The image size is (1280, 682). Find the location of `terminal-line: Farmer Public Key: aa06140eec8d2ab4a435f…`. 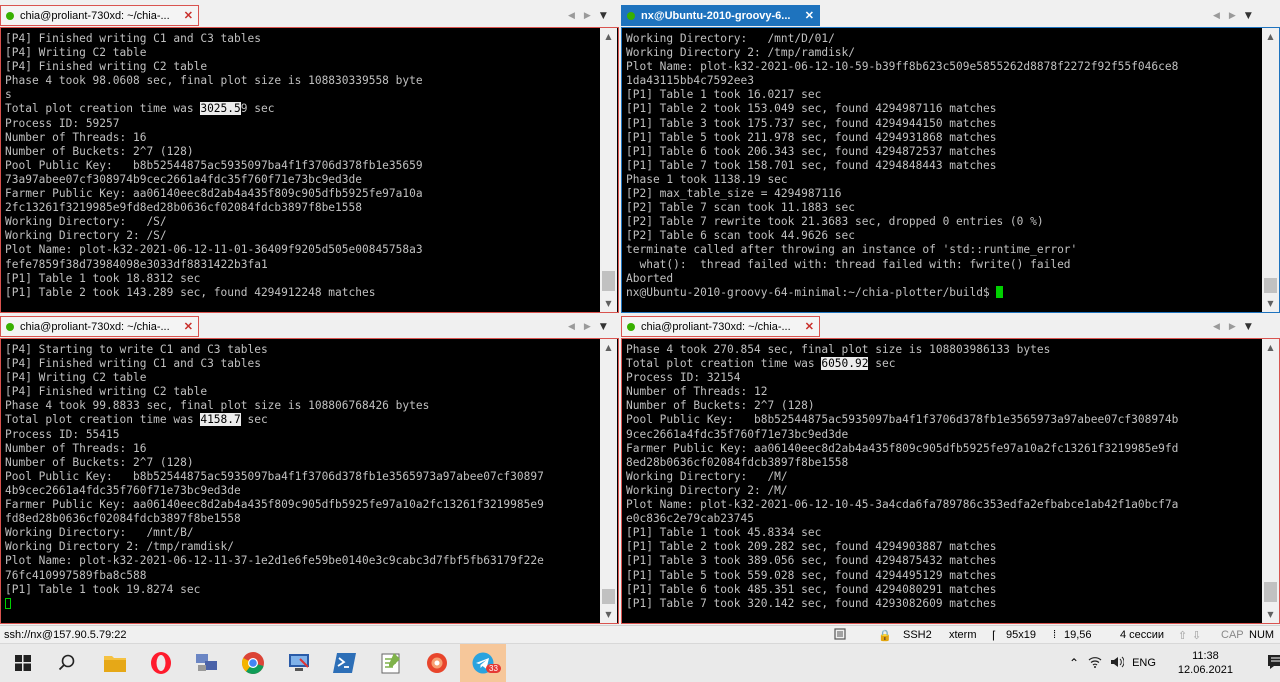

terminal-line: Farmer Public Key: aa06140eec8d2ab4a435f… is located at coordinates (274, 505).